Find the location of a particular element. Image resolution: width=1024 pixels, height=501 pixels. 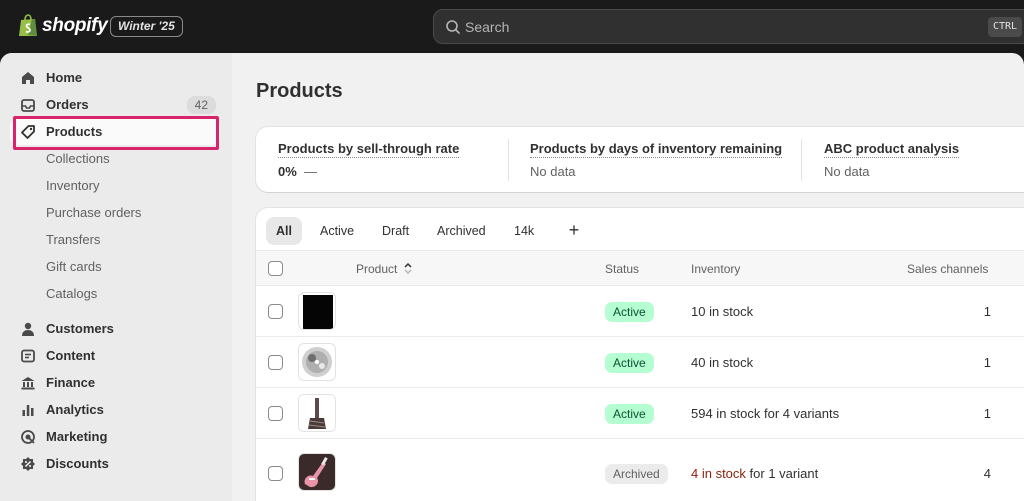

sidebar-item-customers: Customers is located at coordinates (115, 329).